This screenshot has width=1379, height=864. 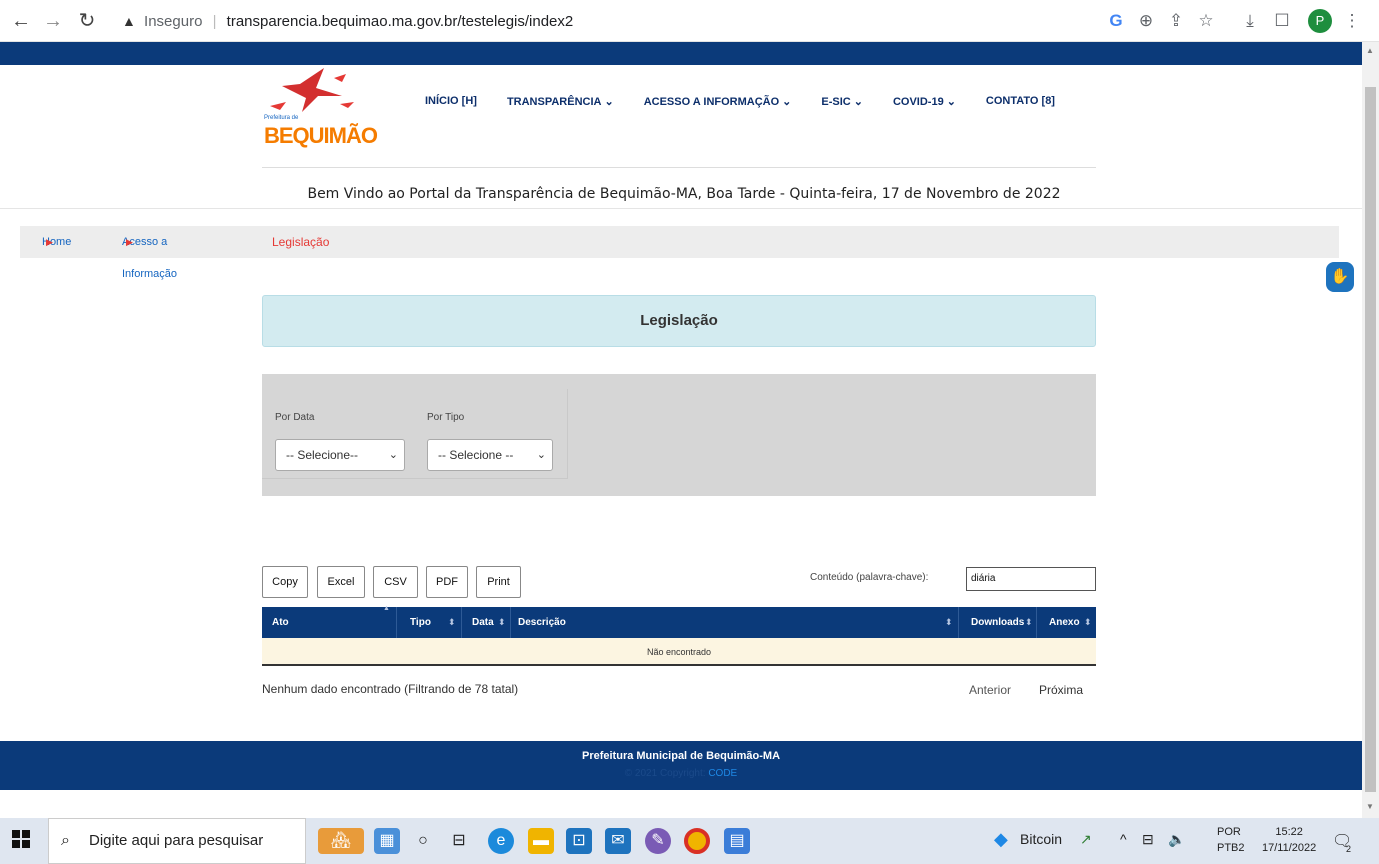 What do you see at coordinates (869, 577) in the screenshot?
I see `search-label: Conteúdo (palavra-chave):` at bounding box center [869, 577].